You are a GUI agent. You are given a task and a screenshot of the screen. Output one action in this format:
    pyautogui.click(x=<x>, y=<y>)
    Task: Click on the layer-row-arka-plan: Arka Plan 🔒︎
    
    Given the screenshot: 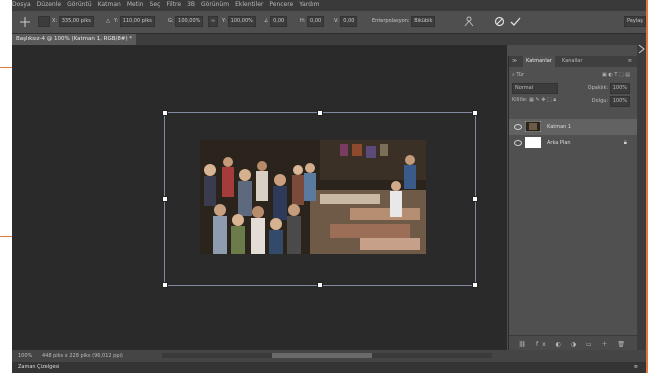 What is the action you would take?
    pyautogui.click(x=573, y=143)
    